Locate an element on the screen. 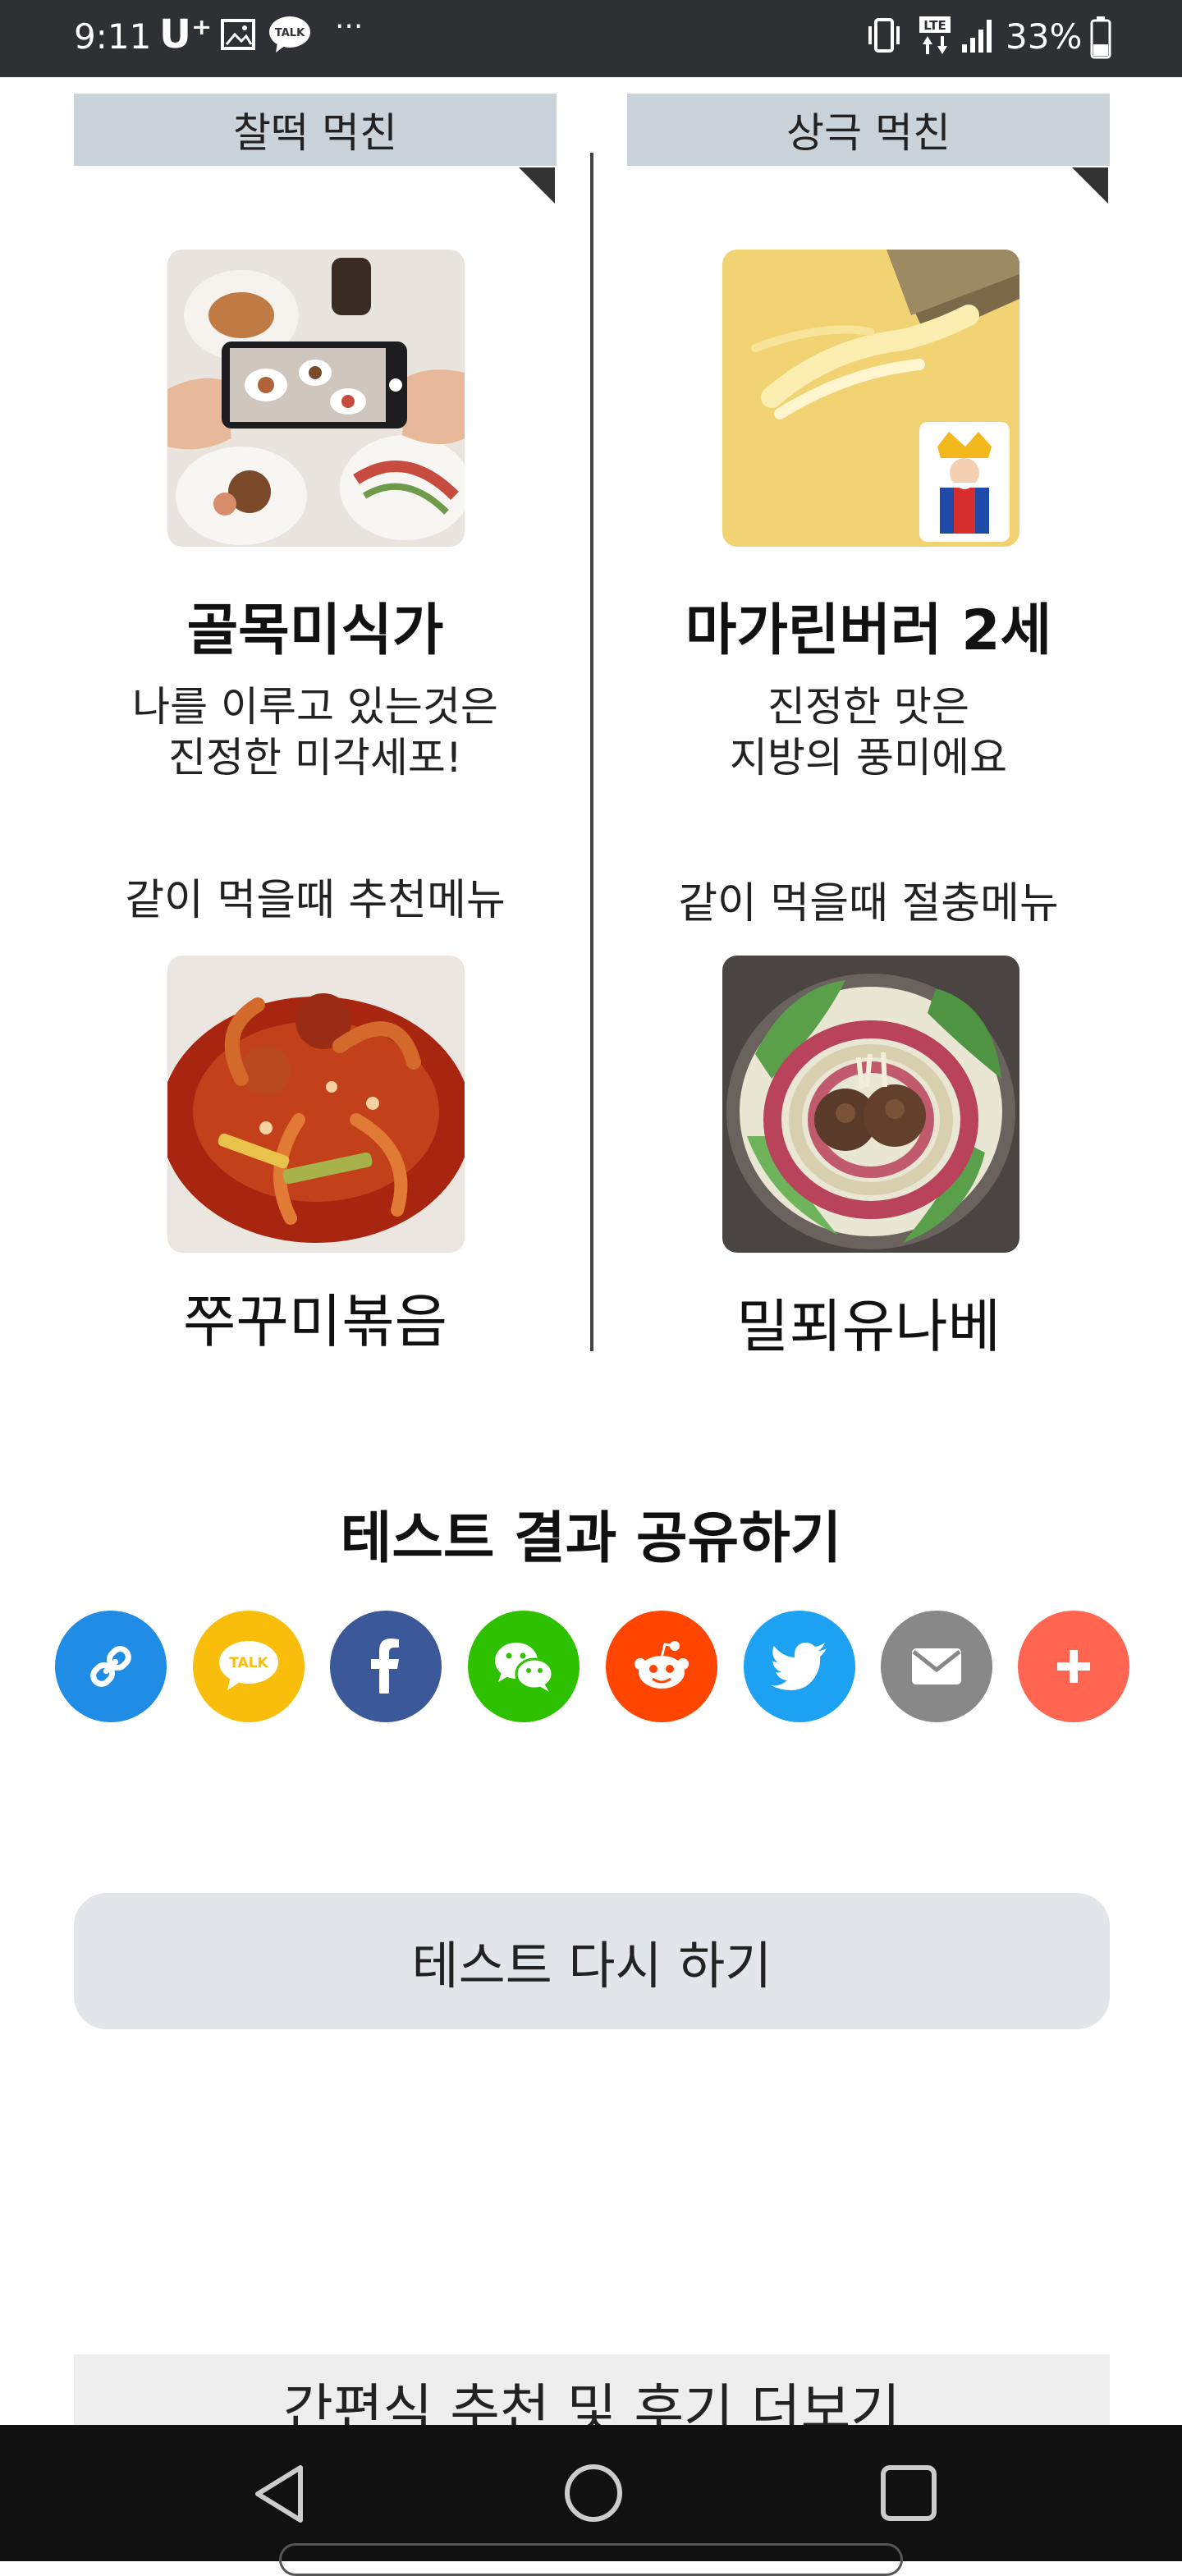 The height and width of the screenshot is (2576, 1182). millefeuille-nabe-image is located at coordinates (871, 1104).